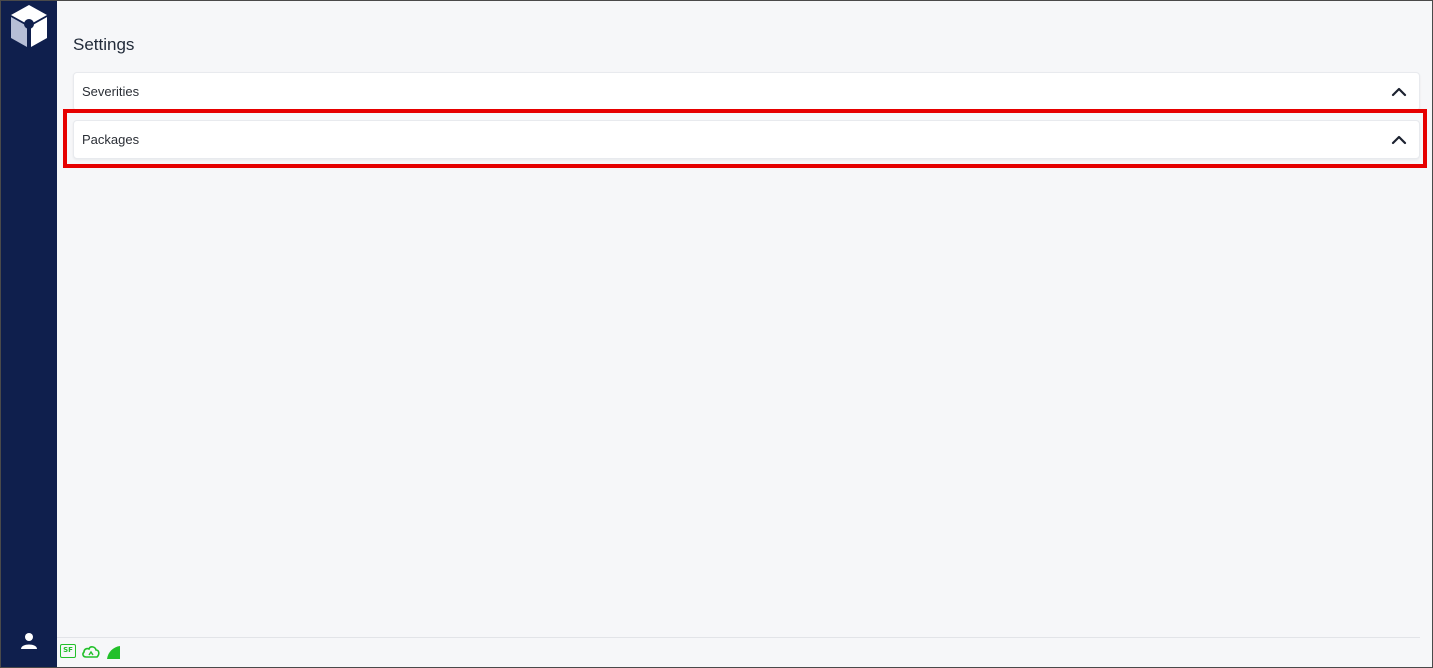 This screenshot has height=668, width=1433. Describe the element at coordinates (29, 334) in the screenshot. I see `sidebar` at that location.